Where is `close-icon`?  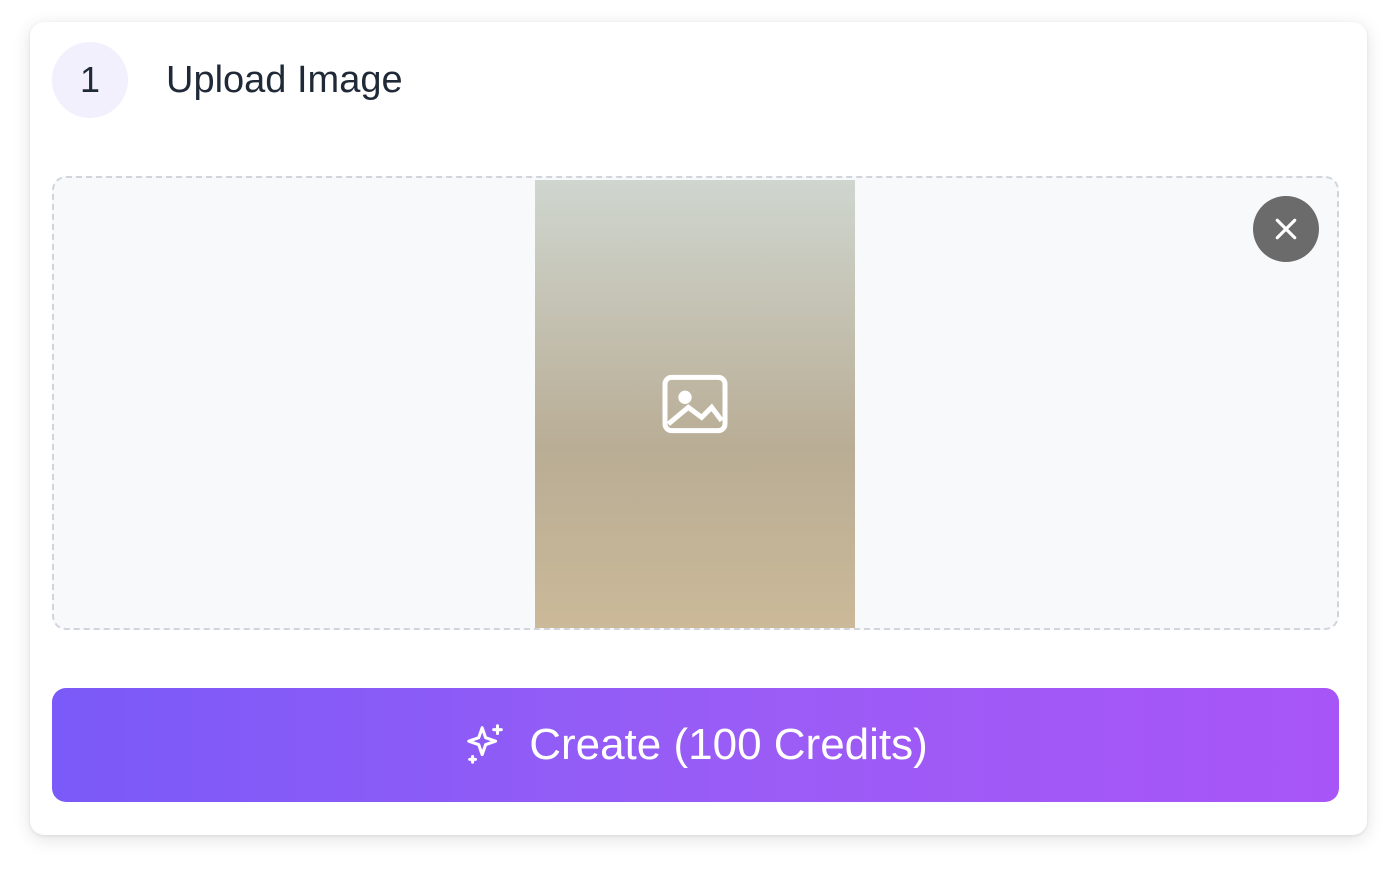
close-icon is located at coordinates (1286, 229).